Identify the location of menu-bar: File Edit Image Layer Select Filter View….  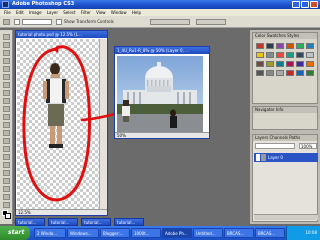
(160, 12).